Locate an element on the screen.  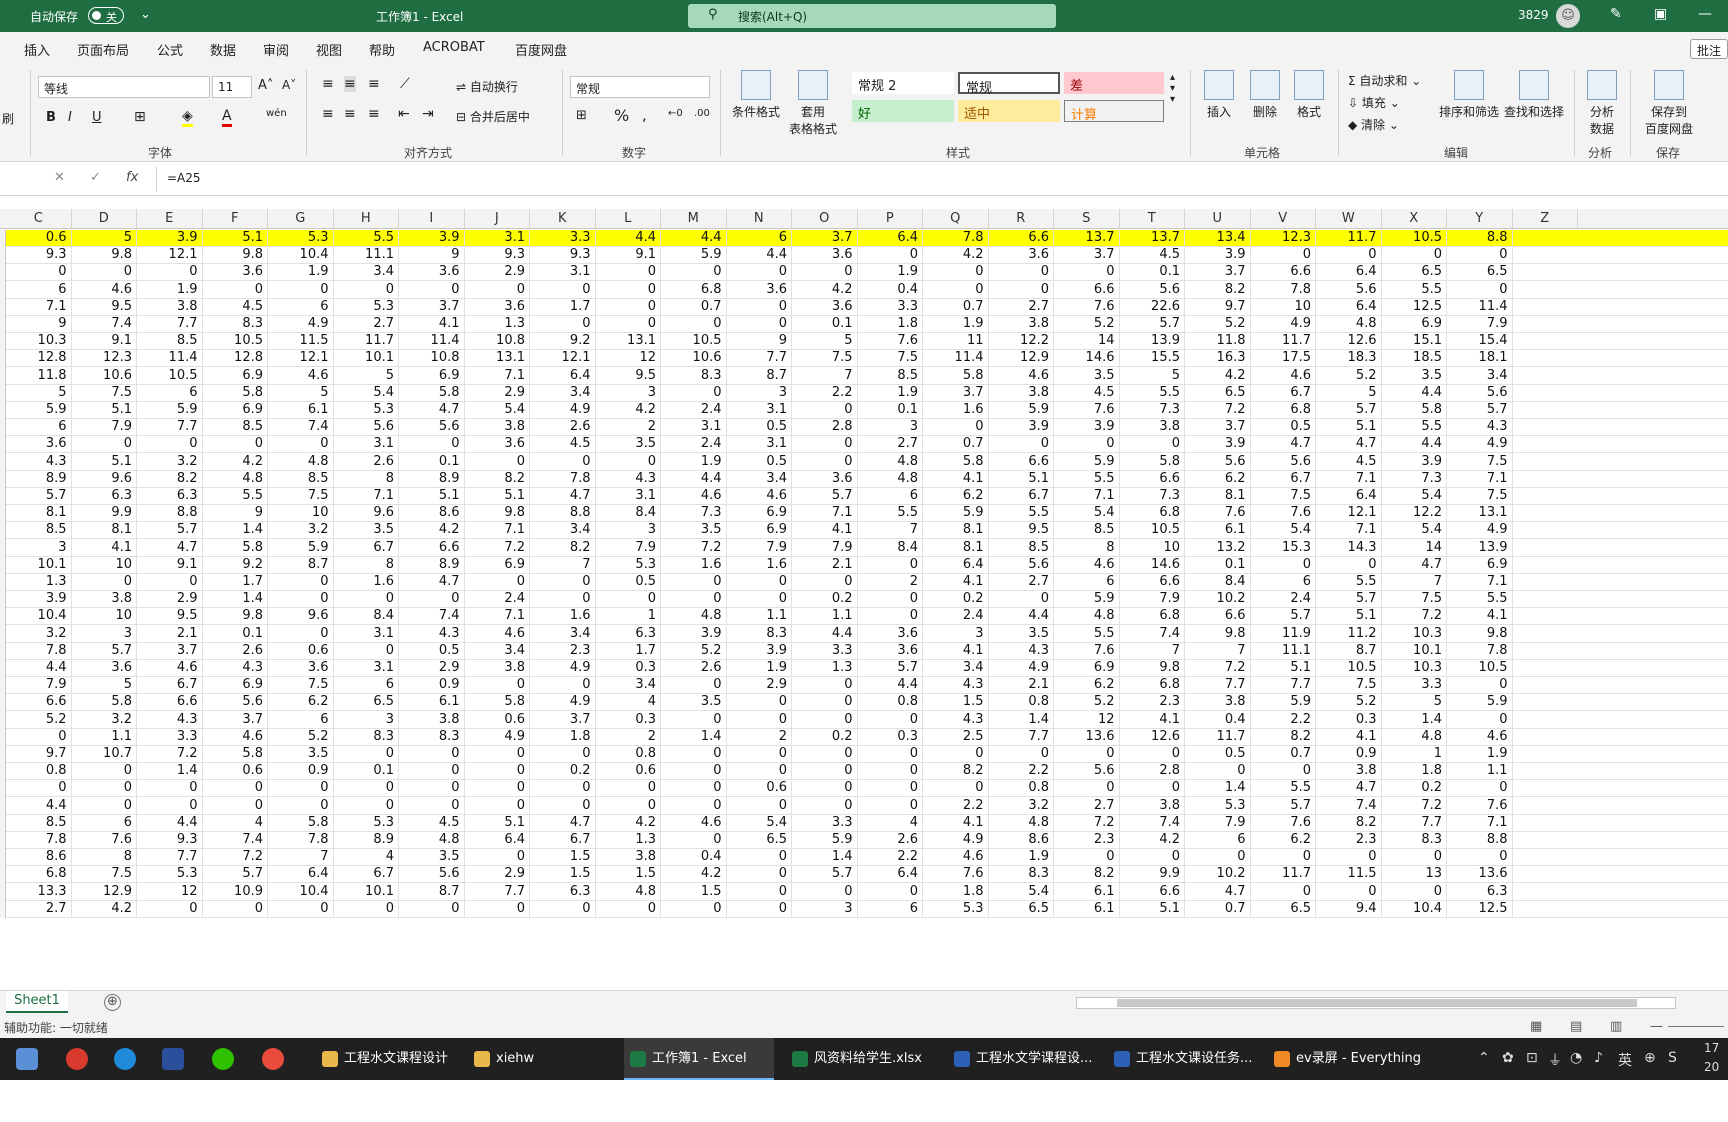
table-cell: 9.7 is located at coordinates (39, 753).